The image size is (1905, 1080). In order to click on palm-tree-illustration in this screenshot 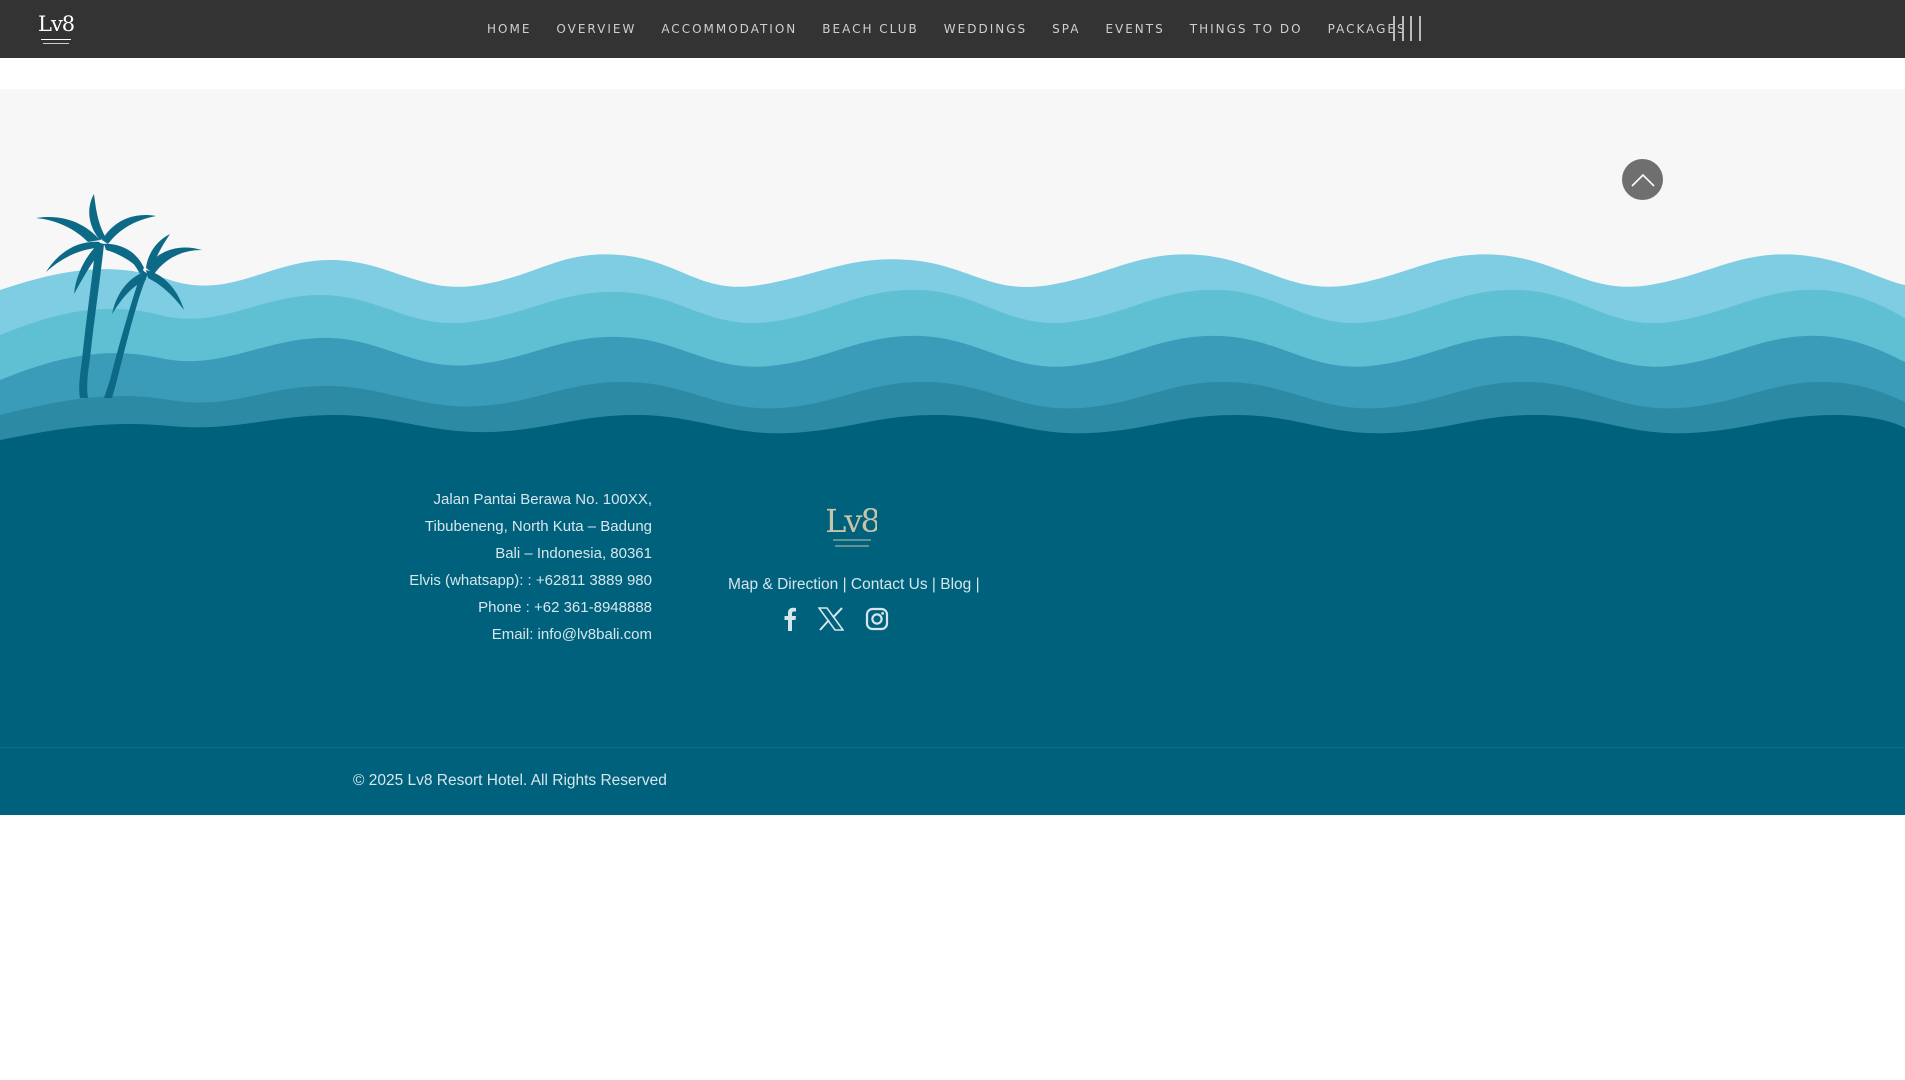, I will do `click(119, 296)`.